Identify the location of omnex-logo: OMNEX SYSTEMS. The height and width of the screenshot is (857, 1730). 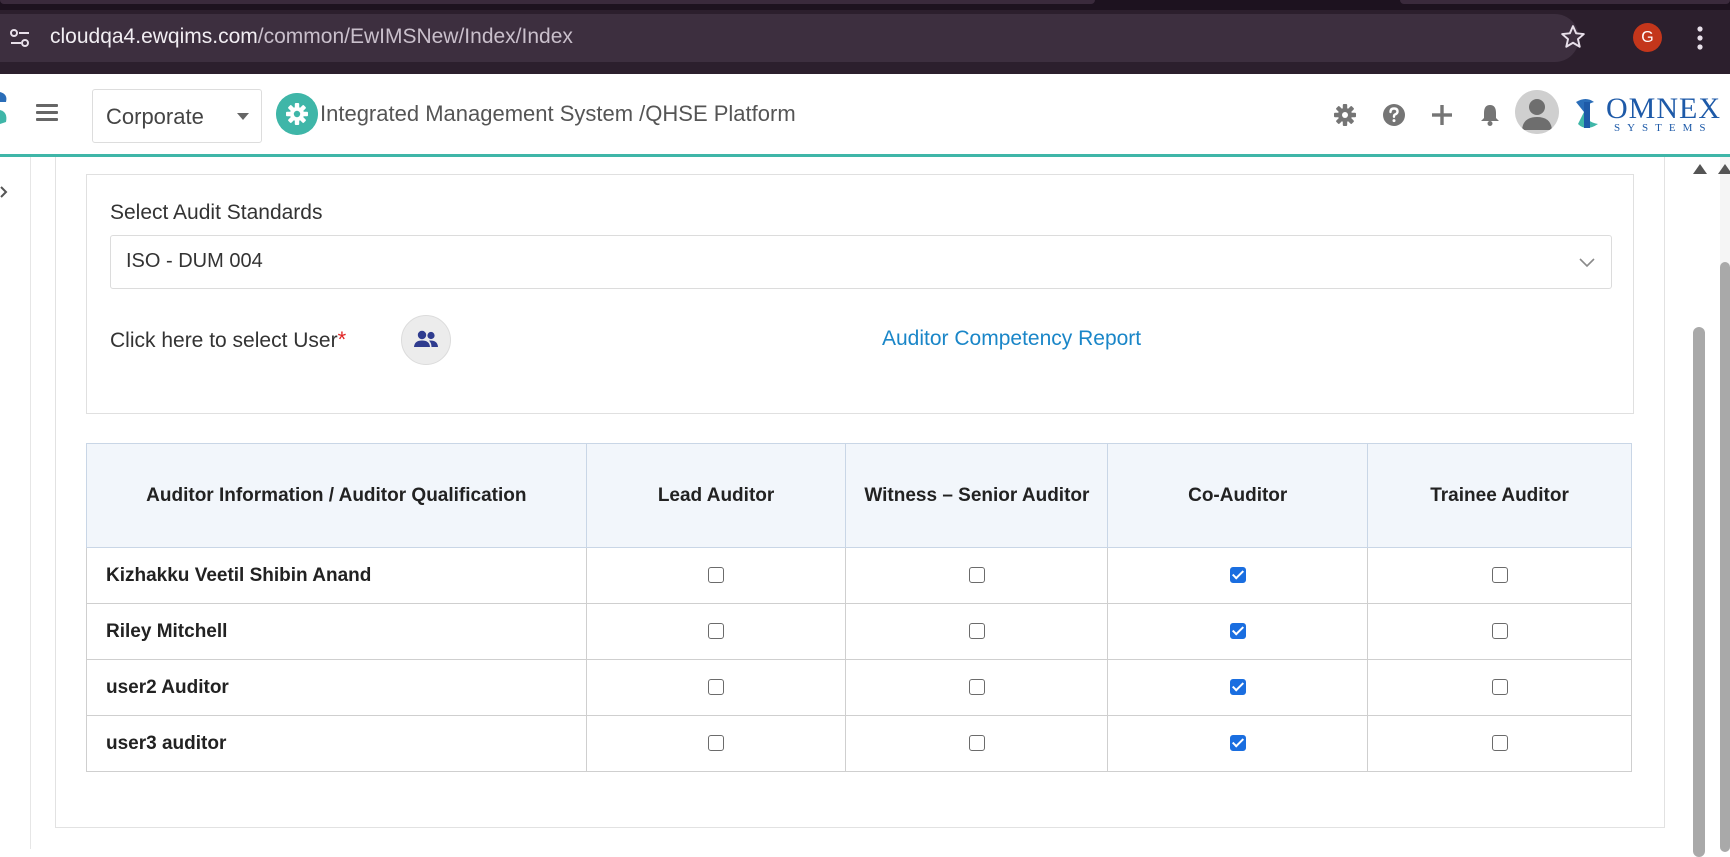
(1650, 114).